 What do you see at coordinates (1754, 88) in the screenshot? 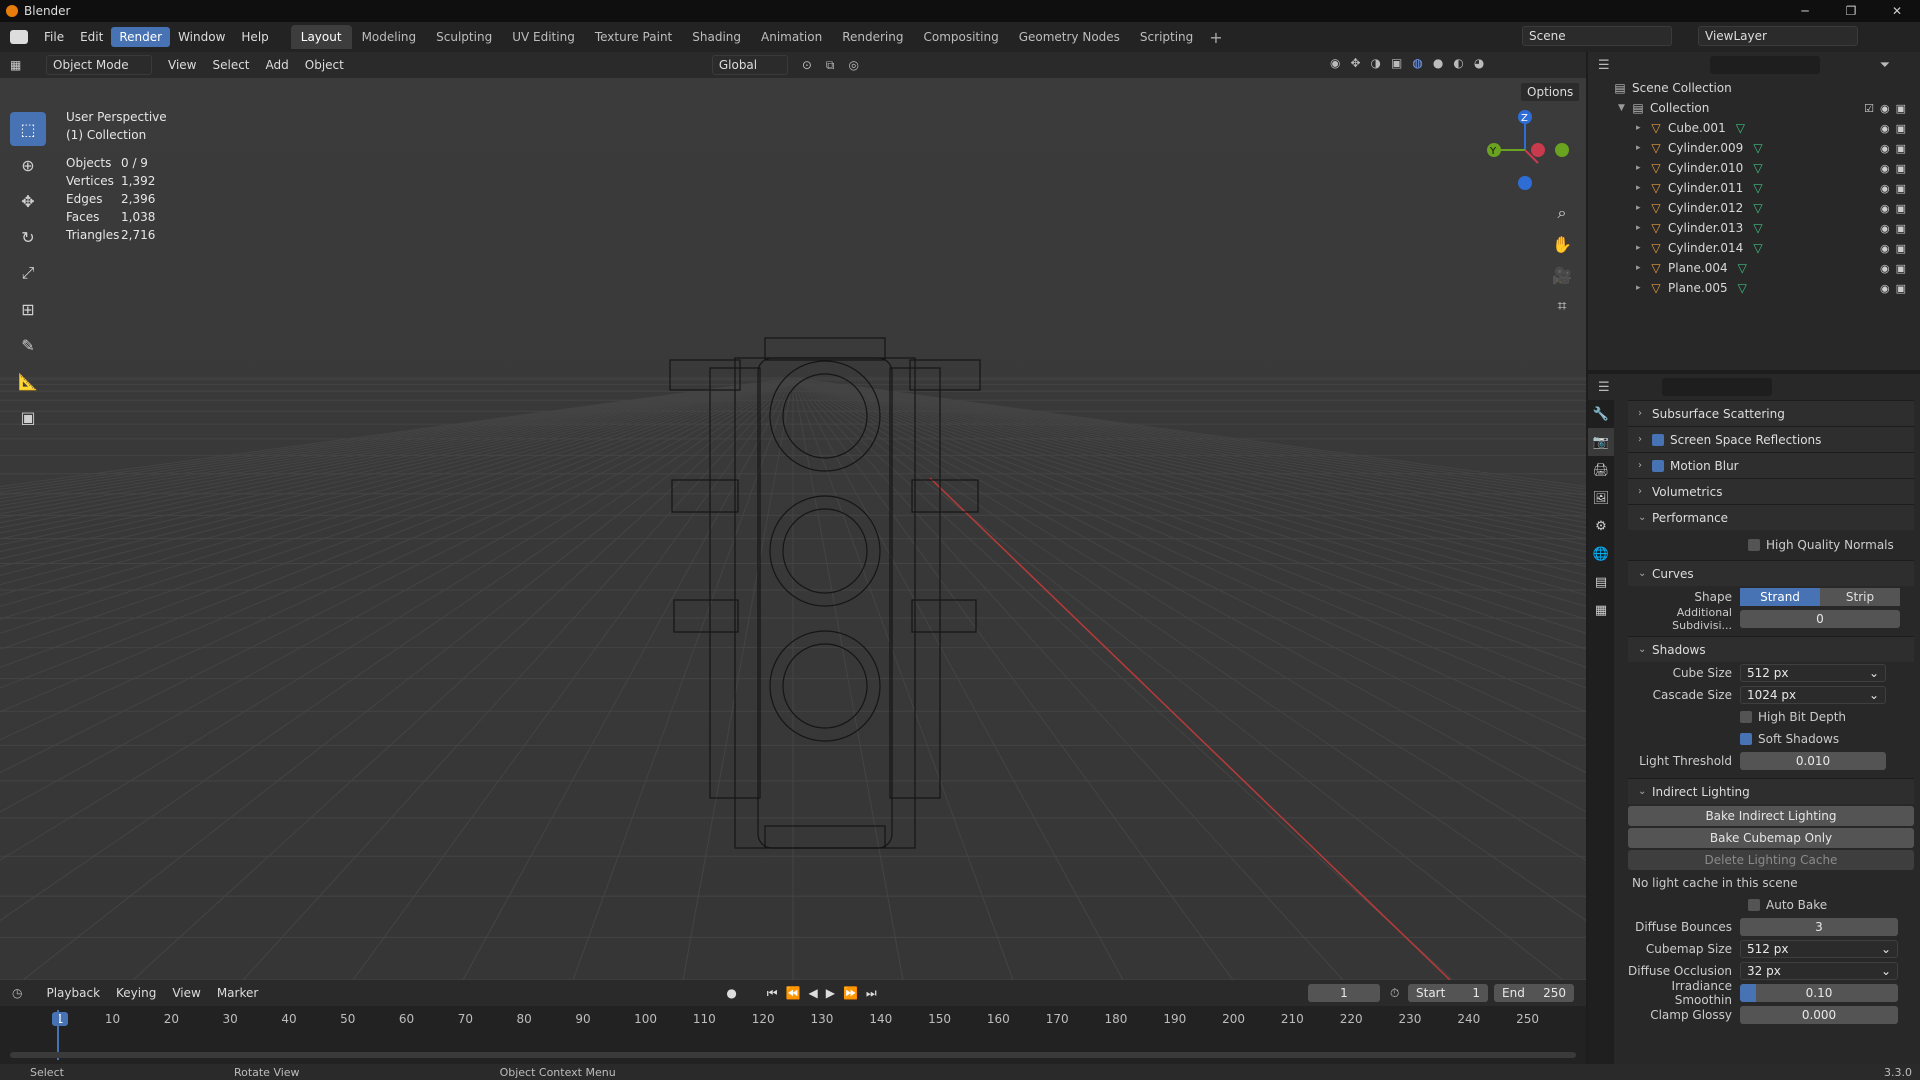
I see `scene-collection-row: ▤ Scene Collection` at bounding box center [1754, 88].